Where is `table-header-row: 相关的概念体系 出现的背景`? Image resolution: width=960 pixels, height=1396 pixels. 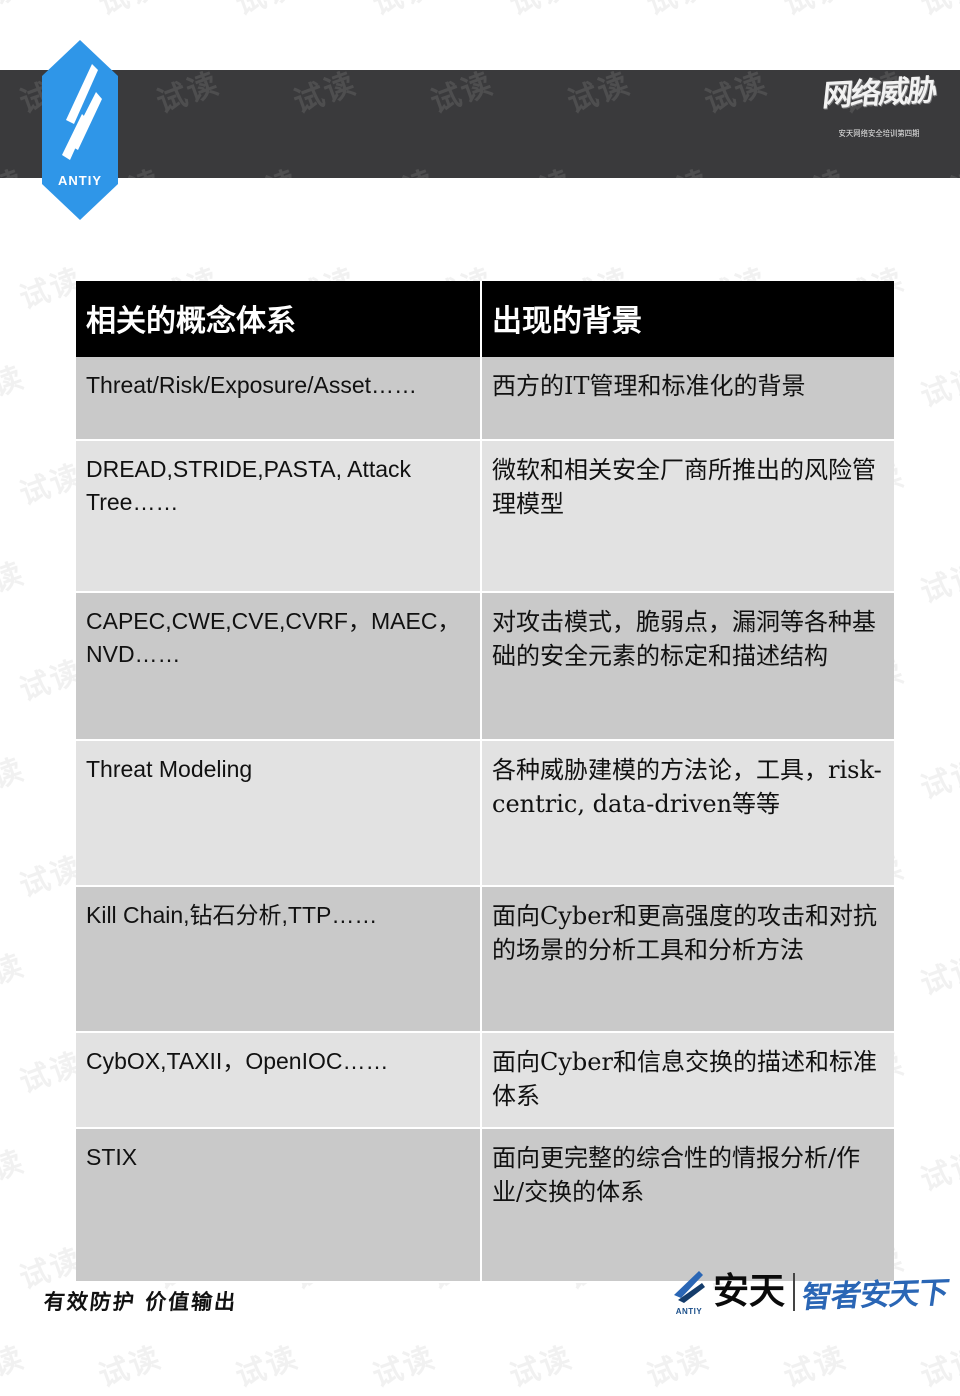 table-header-row: 相关的概念体系 出现的背景 is located at coordinates (485, 319).